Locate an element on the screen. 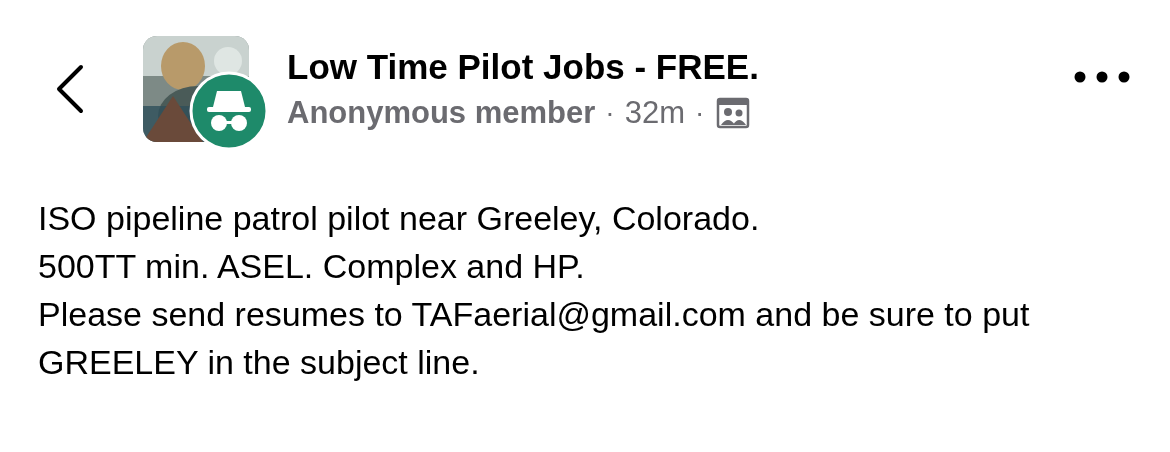  post-time: 32m is located at coordinates (654, 113).